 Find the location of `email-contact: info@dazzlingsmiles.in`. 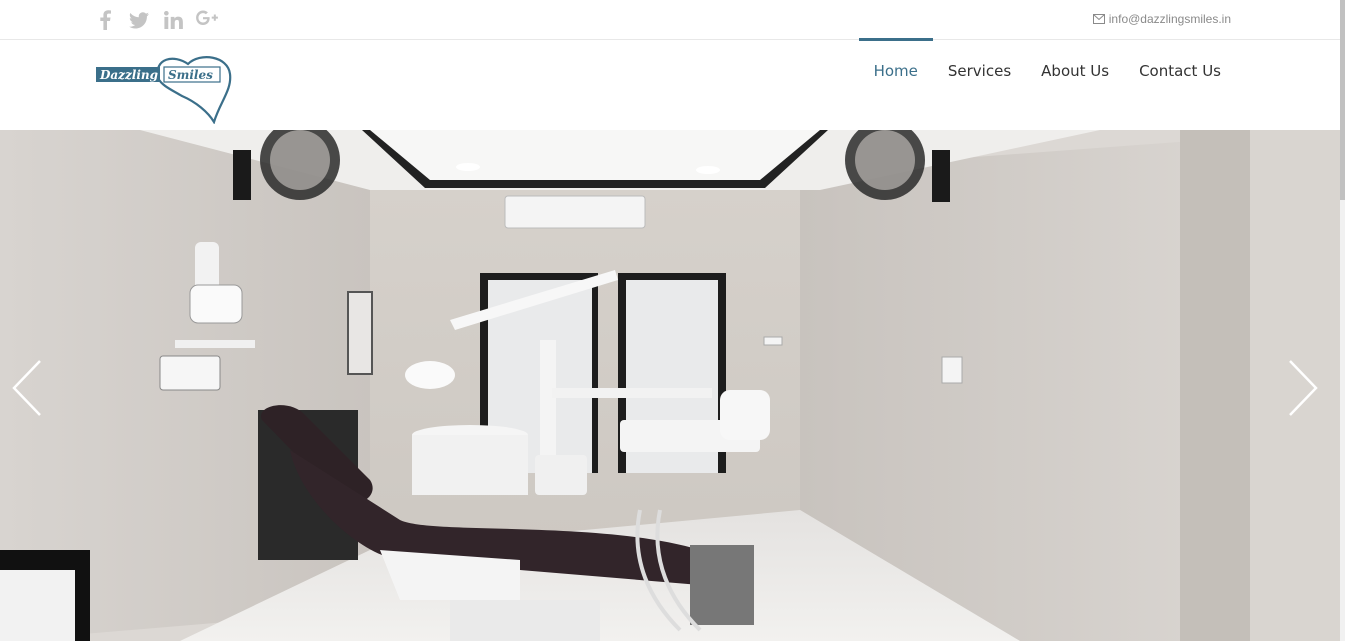

email-contact: info@dazzlingsmiles.in is located at coordinates (1161, 19).